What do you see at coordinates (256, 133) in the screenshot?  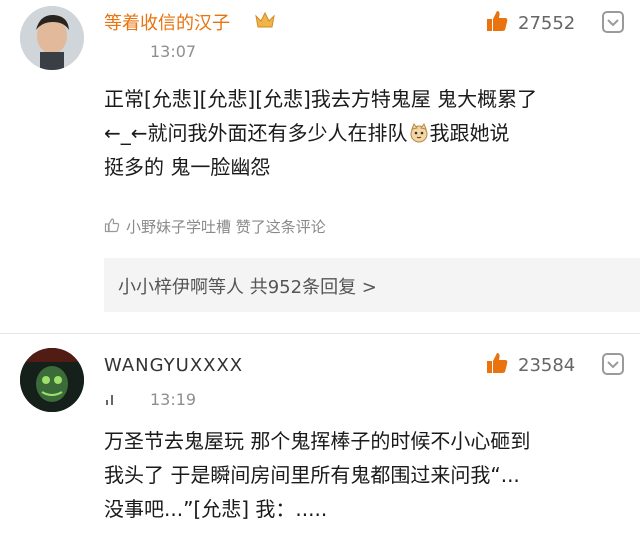 I see `comment-segment: ←_←就问我外面还有多少人在排队` at bounding box center [256, 133].